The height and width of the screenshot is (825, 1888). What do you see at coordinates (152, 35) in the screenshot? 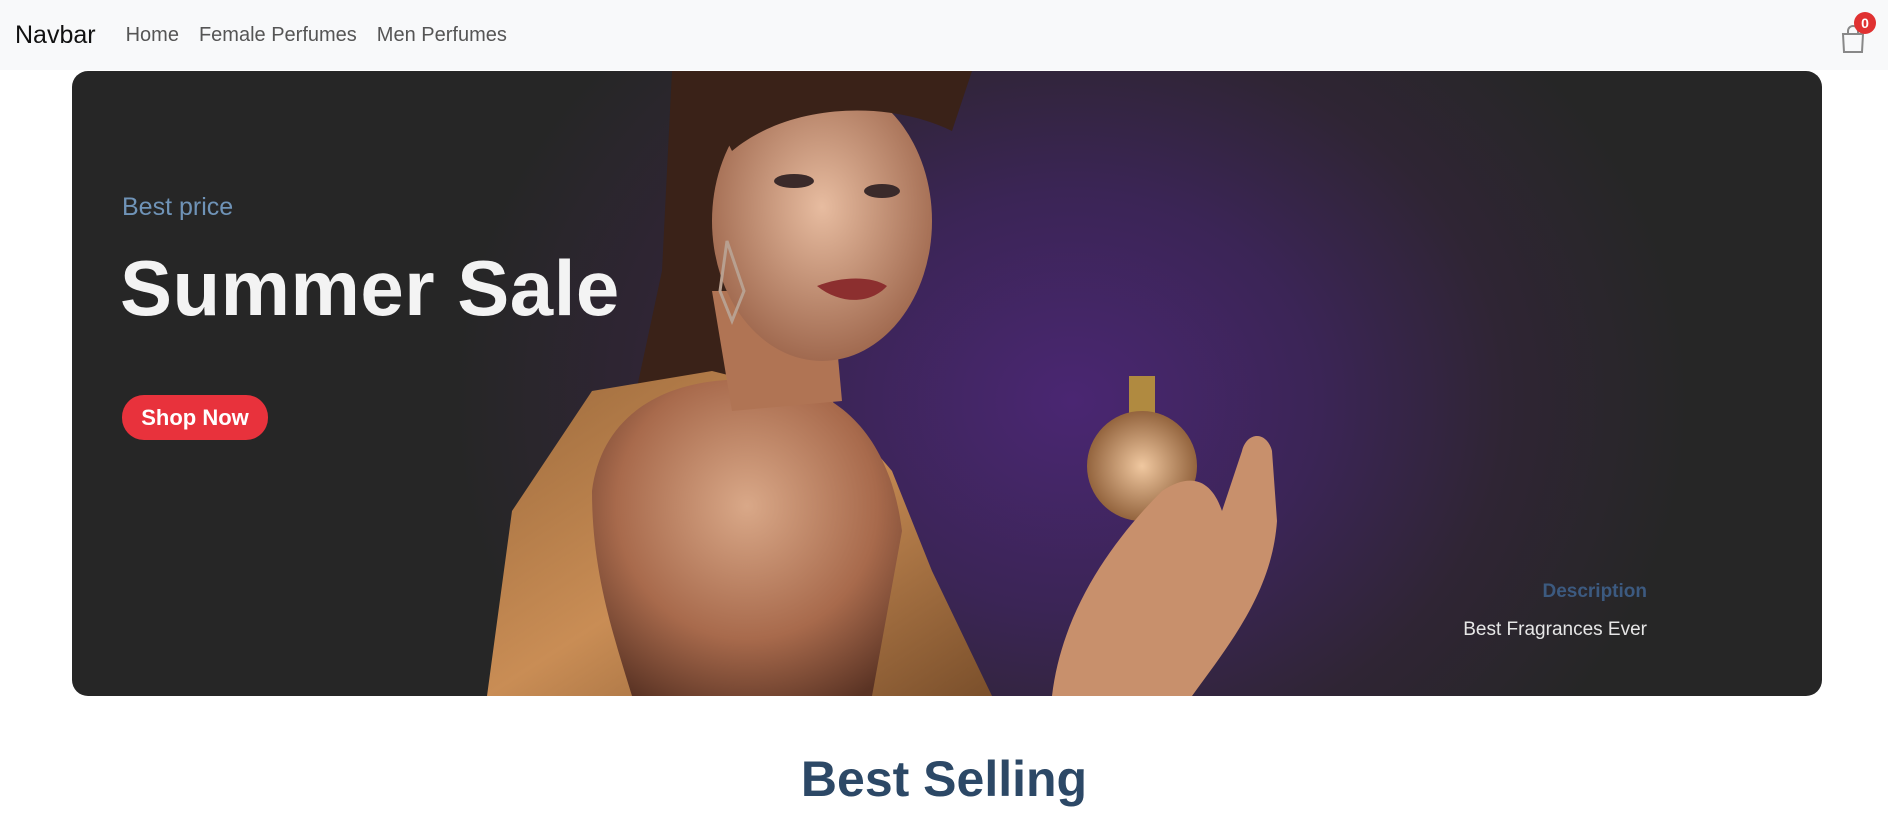
I see `nav-link-home: Home` at bounding box center [152, 35].